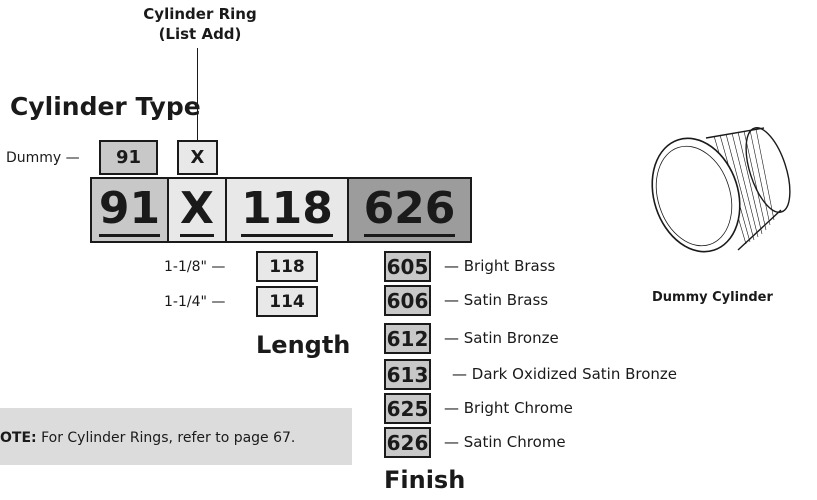 The image size is (817, 500). I want to click on length-option-code-1: 118, so click(287, 266).